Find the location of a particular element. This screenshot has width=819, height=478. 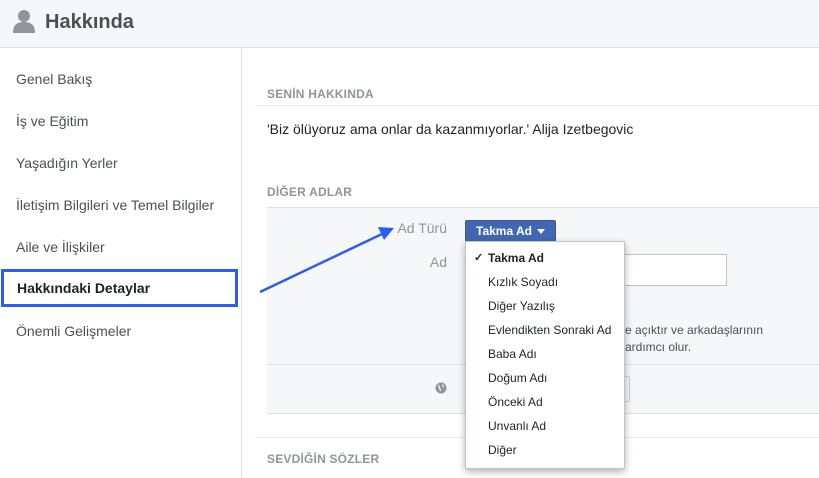

page-title: Hakkında is located at coordinates (89, 22).